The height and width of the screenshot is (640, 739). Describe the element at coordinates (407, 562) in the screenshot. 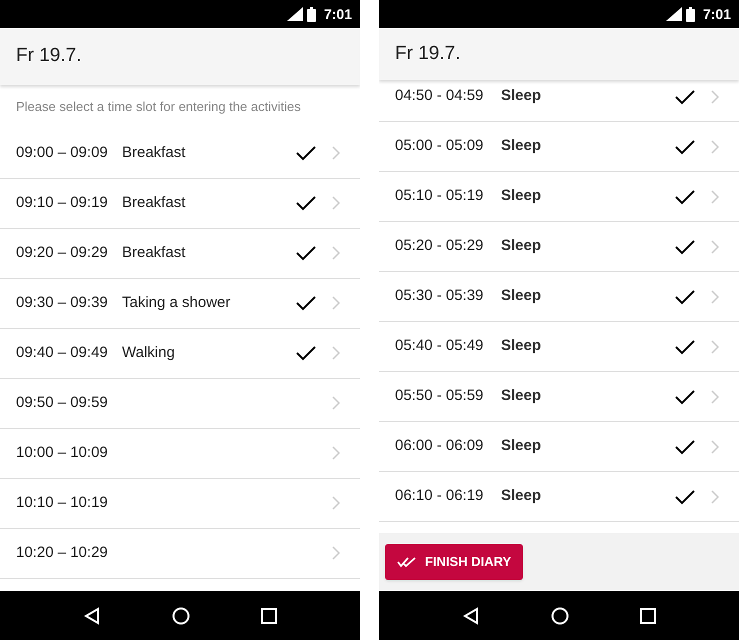

I see `double-check-icon` at that location.